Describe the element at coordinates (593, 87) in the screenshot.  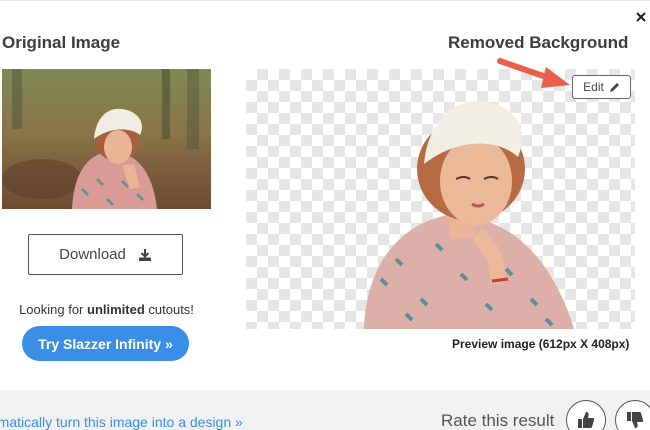
I see `edit-label: Edit` at that location.